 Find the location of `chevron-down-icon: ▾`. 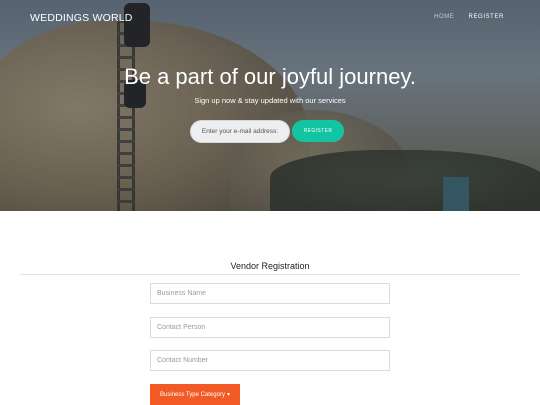

chevron-down-icon: ▾ is located at coordinates (228, 395).